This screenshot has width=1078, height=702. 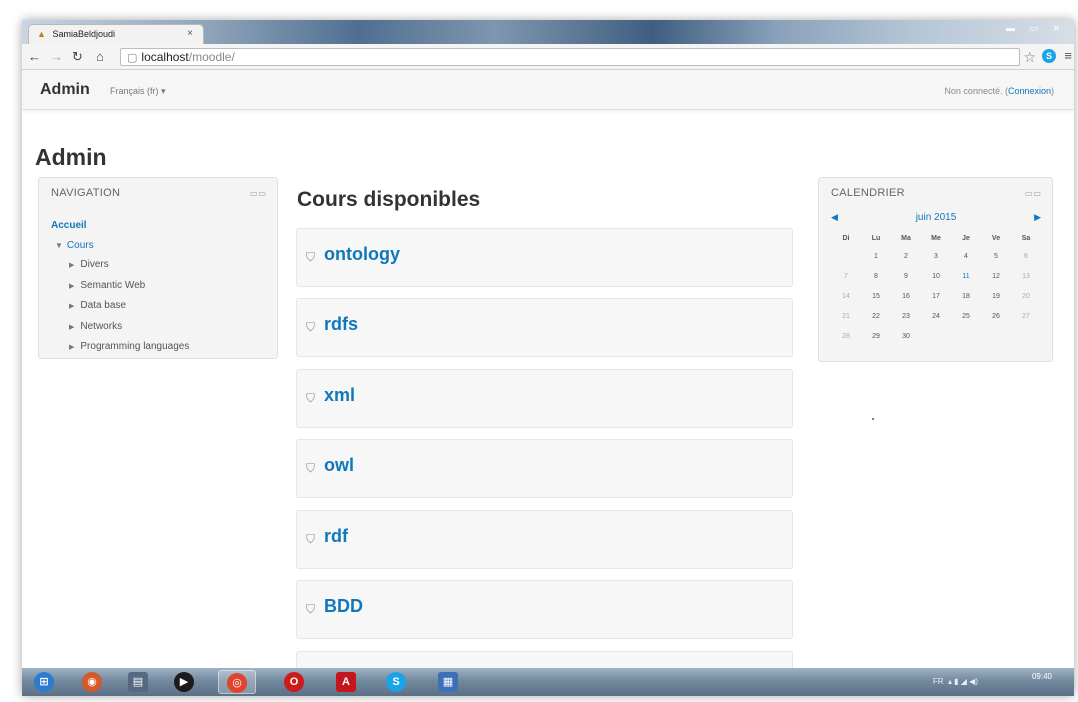 I want to click on calendar-day: 8, so click(x=876, y=276).